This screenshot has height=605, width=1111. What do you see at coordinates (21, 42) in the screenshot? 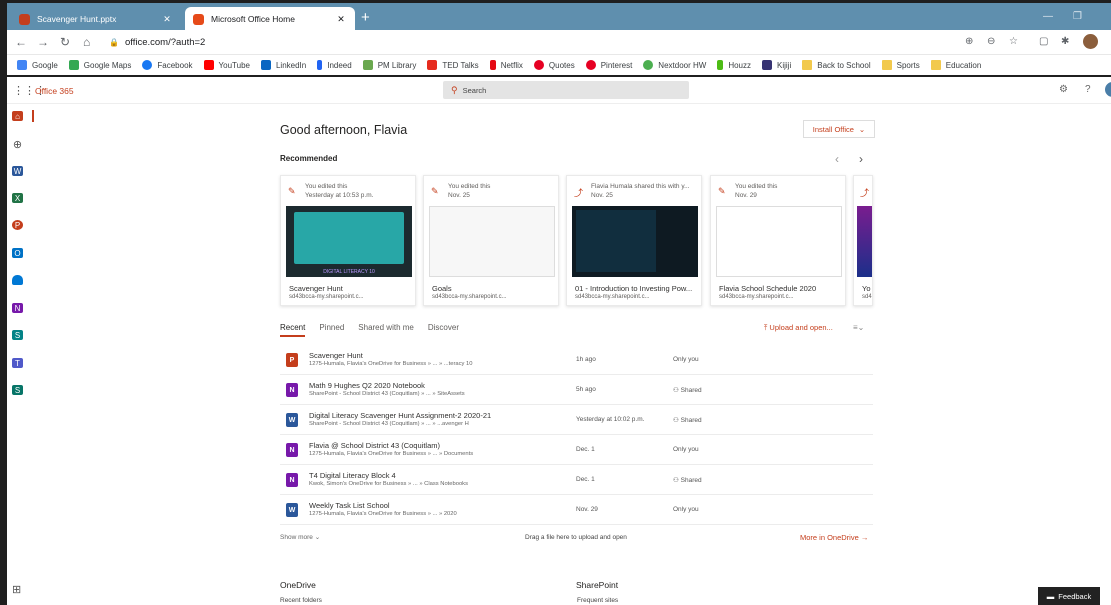
I see `back-icon: ←` at bounding box center [21, 42].